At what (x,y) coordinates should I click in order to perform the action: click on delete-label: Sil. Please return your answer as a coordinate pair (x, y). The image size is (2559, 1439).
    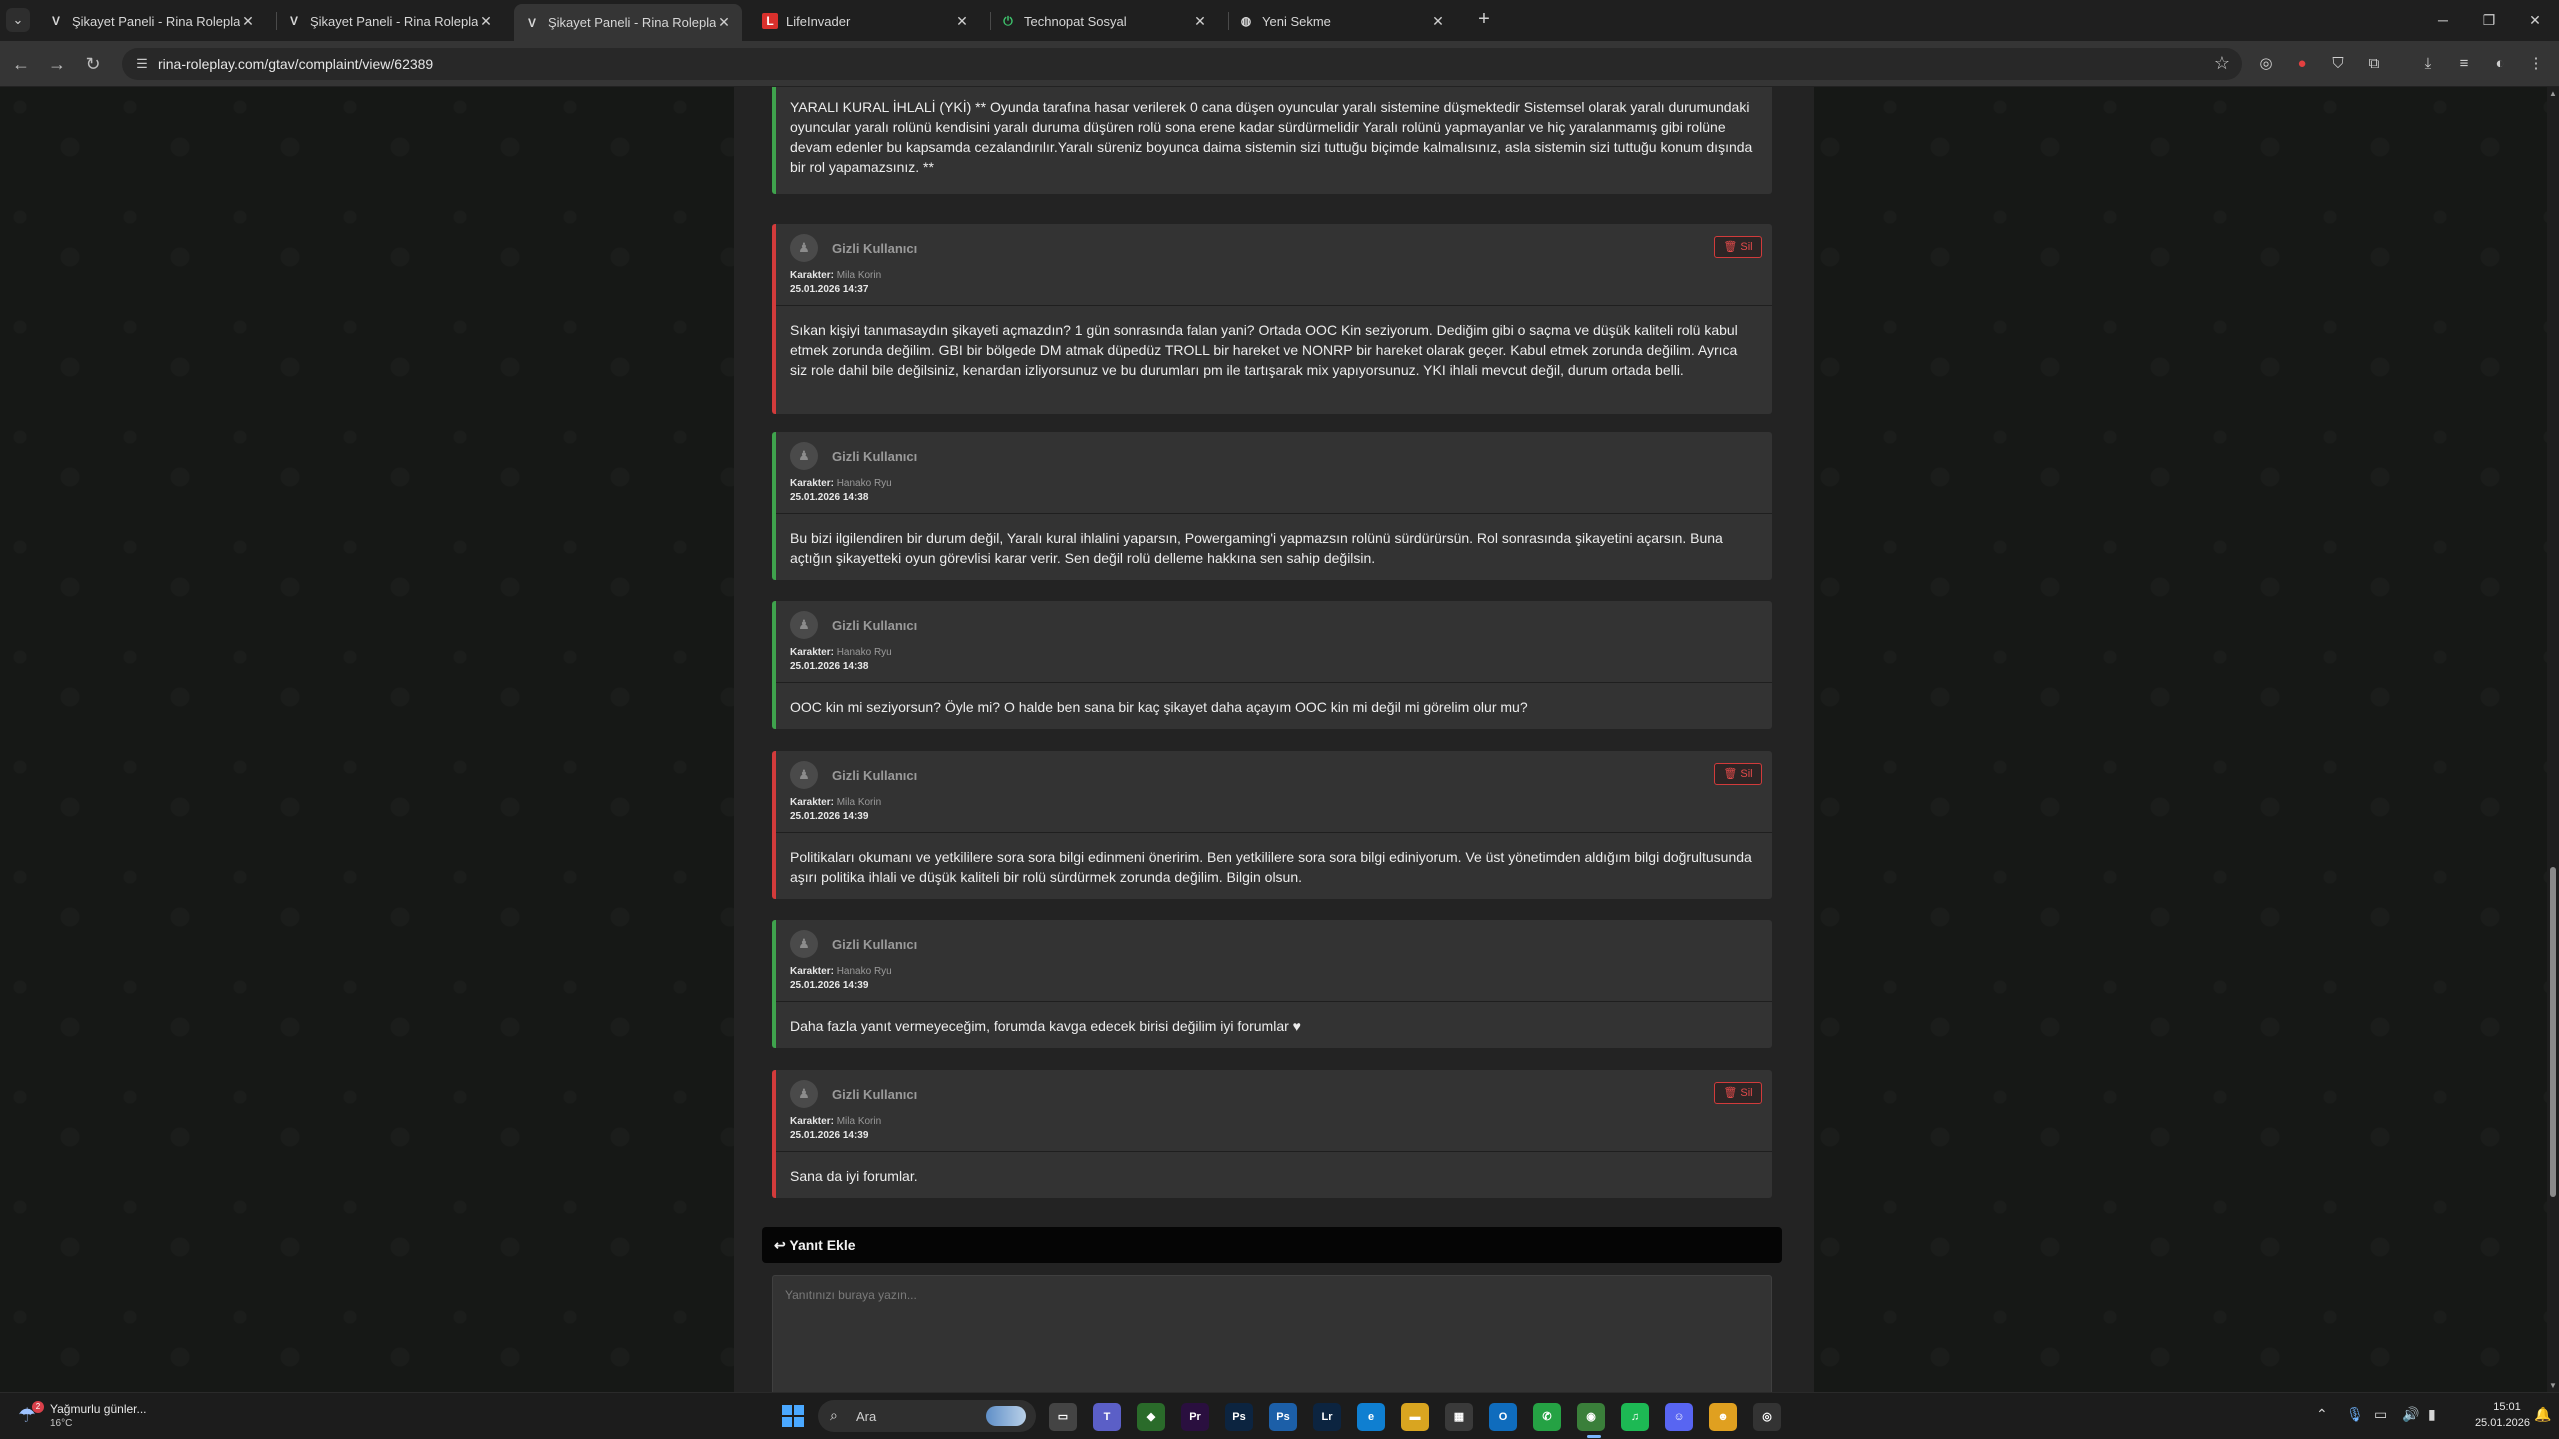
    Looking at the image, I should click on (1746, 1093).